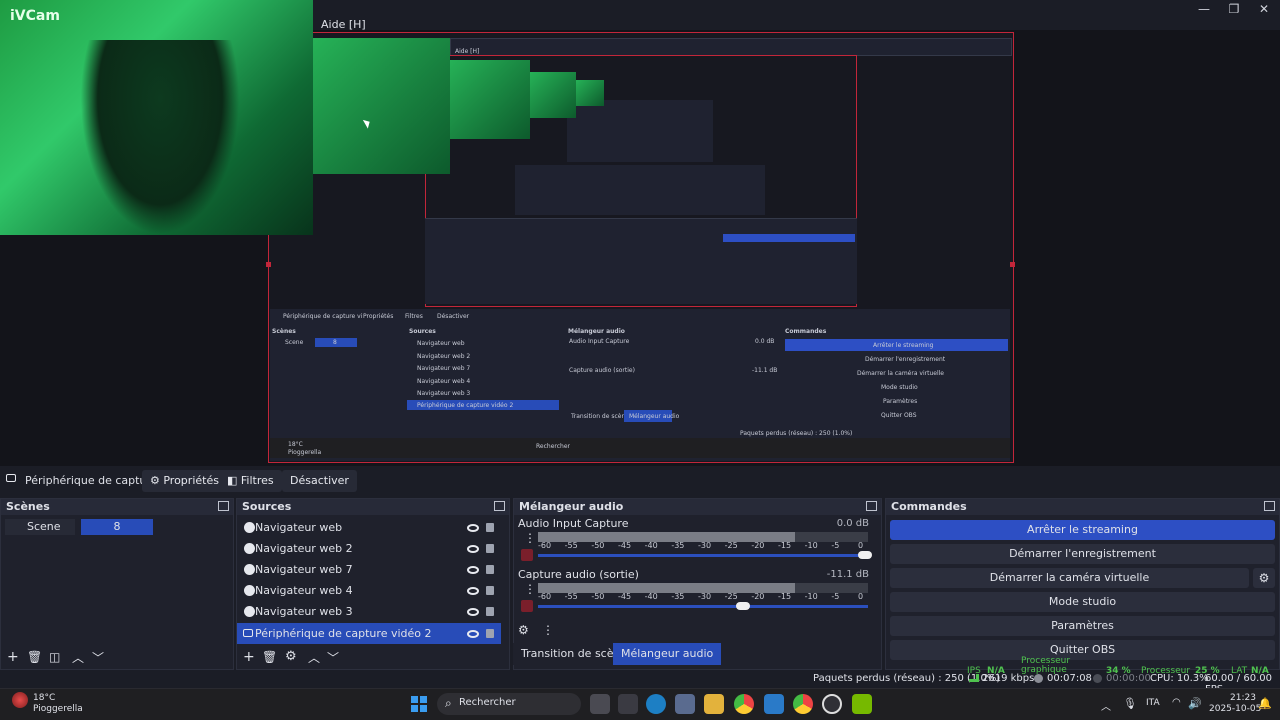  I want to click on windows-start-icon, so click(419, 704).